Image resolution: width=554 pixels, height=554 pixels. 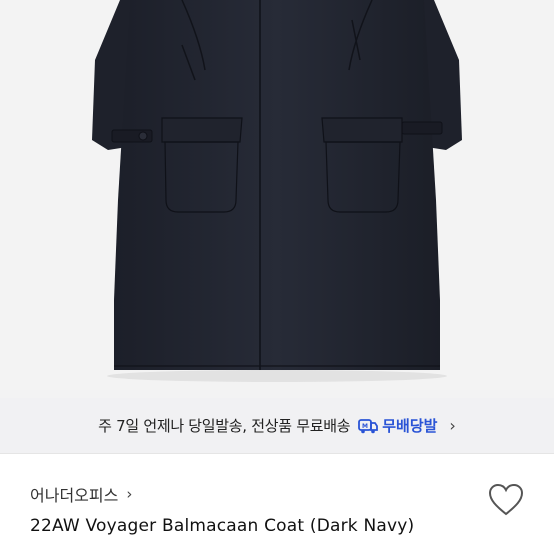 I want to click on divider, so click(x=277, y=453).